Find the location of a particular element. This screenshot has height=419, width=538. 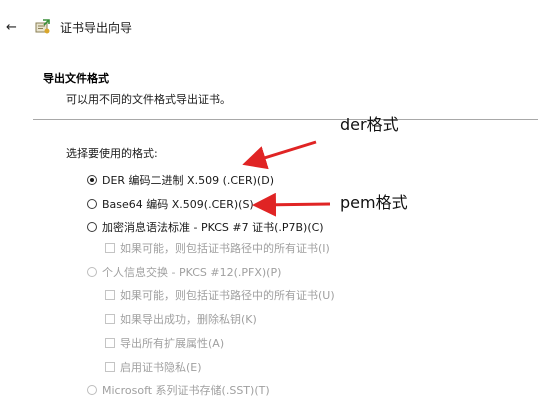

radio-button-sst is located at coordinates (92, 390).